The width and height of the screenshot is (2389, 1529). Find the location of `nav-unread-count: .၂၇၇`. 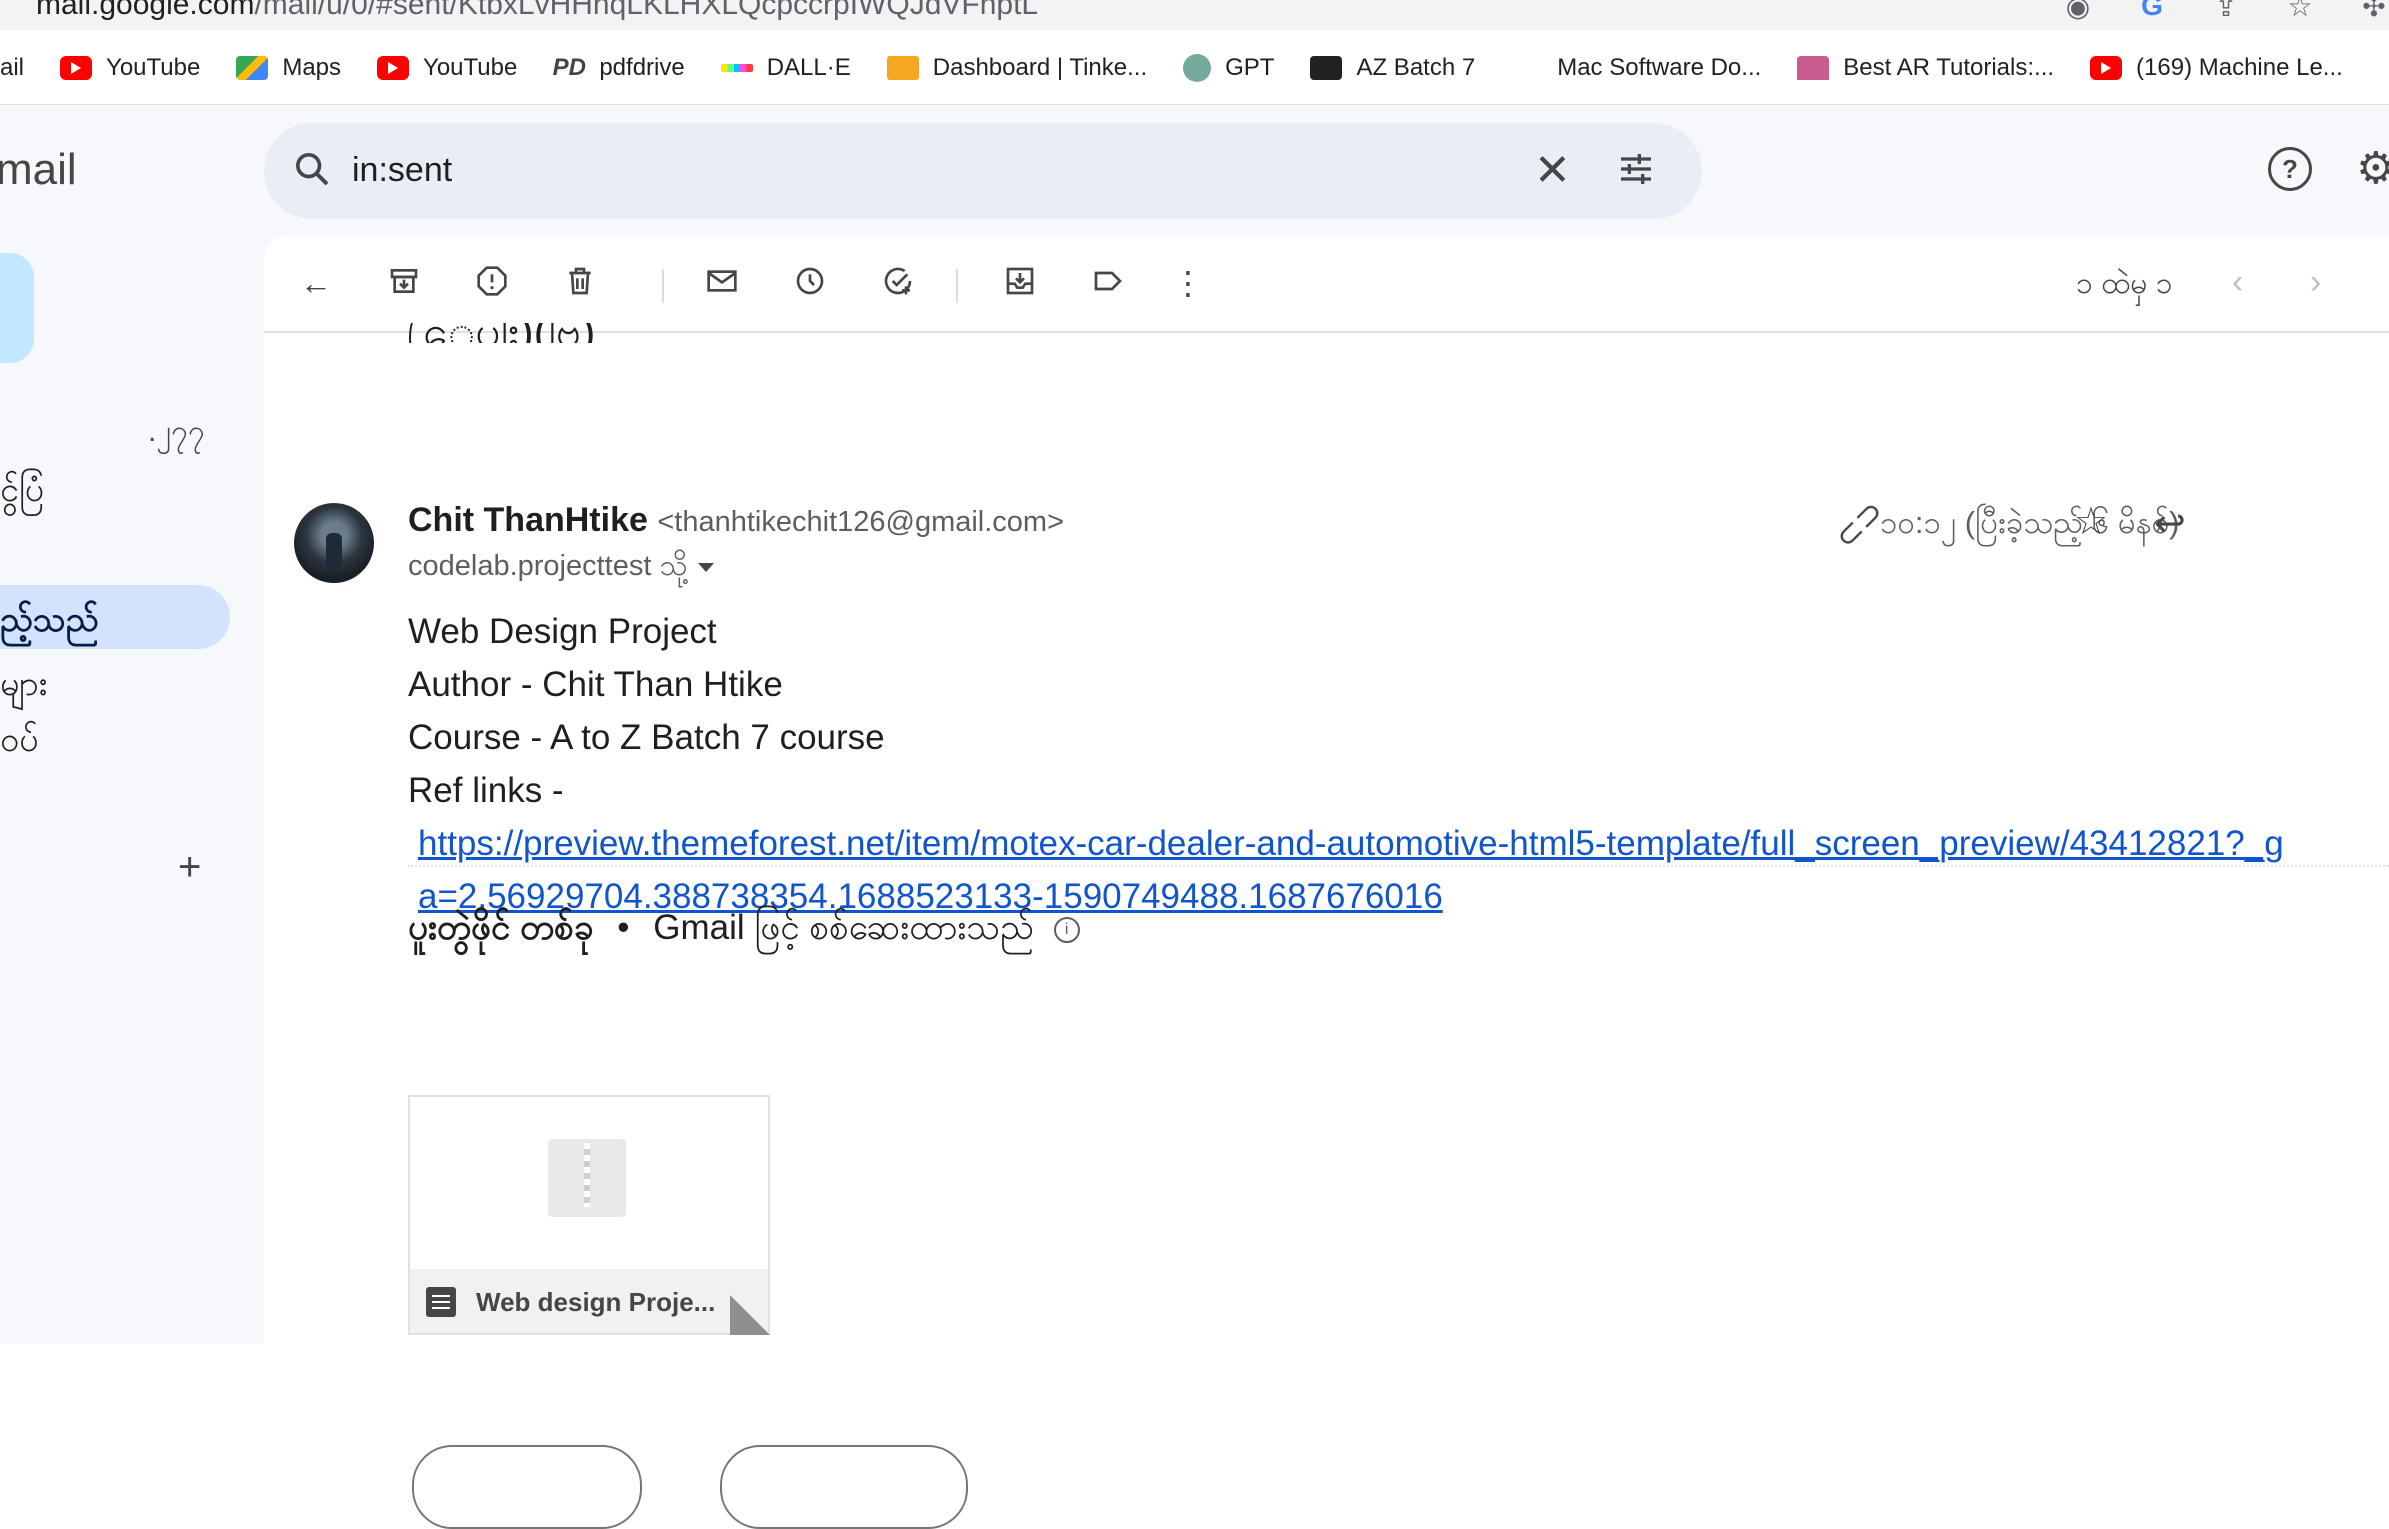

nav-unread-count: .၂၇၇ is located at coordinates (176, 431).